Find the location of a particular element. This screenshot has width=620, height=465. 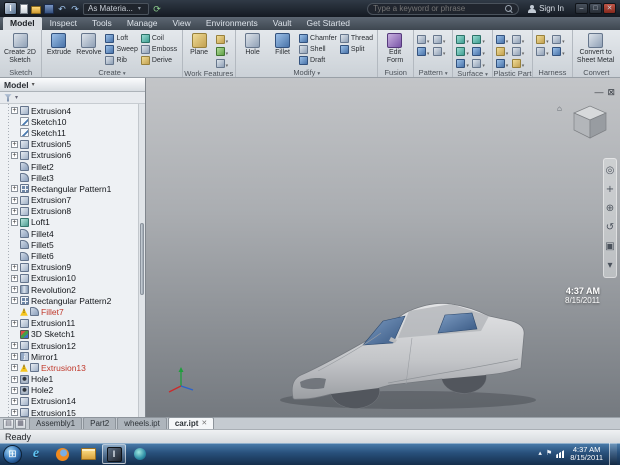

boss-icon is located at coordinates (519, 39).